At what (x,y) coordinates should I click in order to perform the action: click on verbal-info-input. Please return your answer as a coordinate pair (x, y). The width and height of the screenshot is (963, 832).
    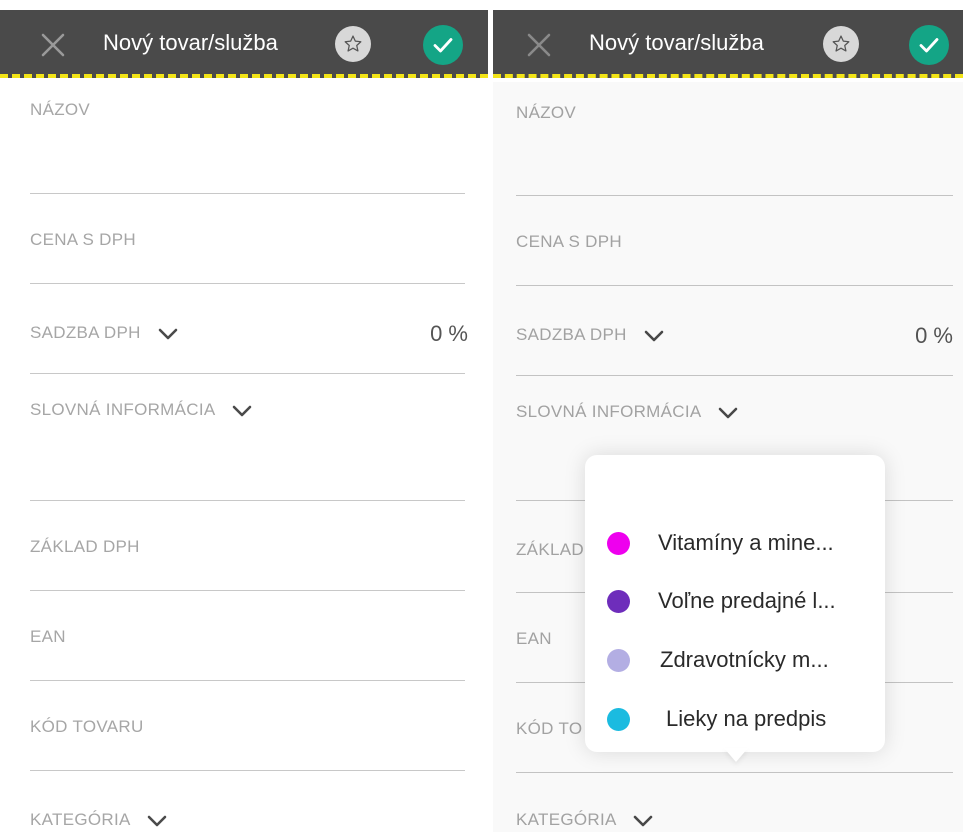
    Looking at the image, I should click on (247, 500).